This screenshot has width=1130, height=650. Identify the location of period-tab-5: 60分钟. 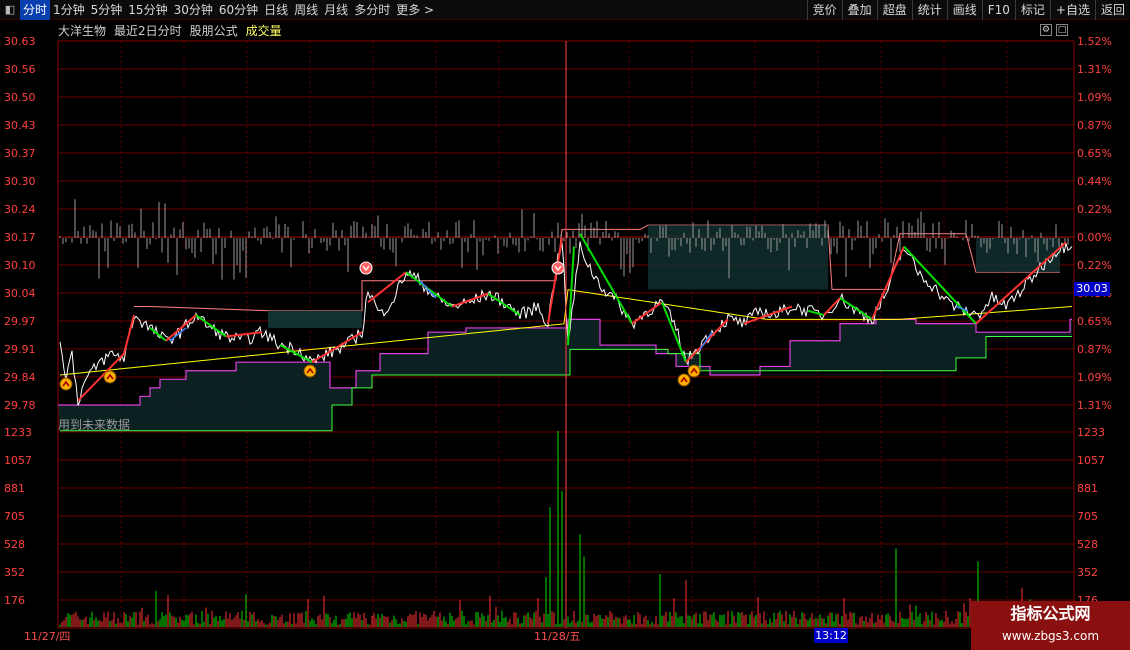
(238, 10).